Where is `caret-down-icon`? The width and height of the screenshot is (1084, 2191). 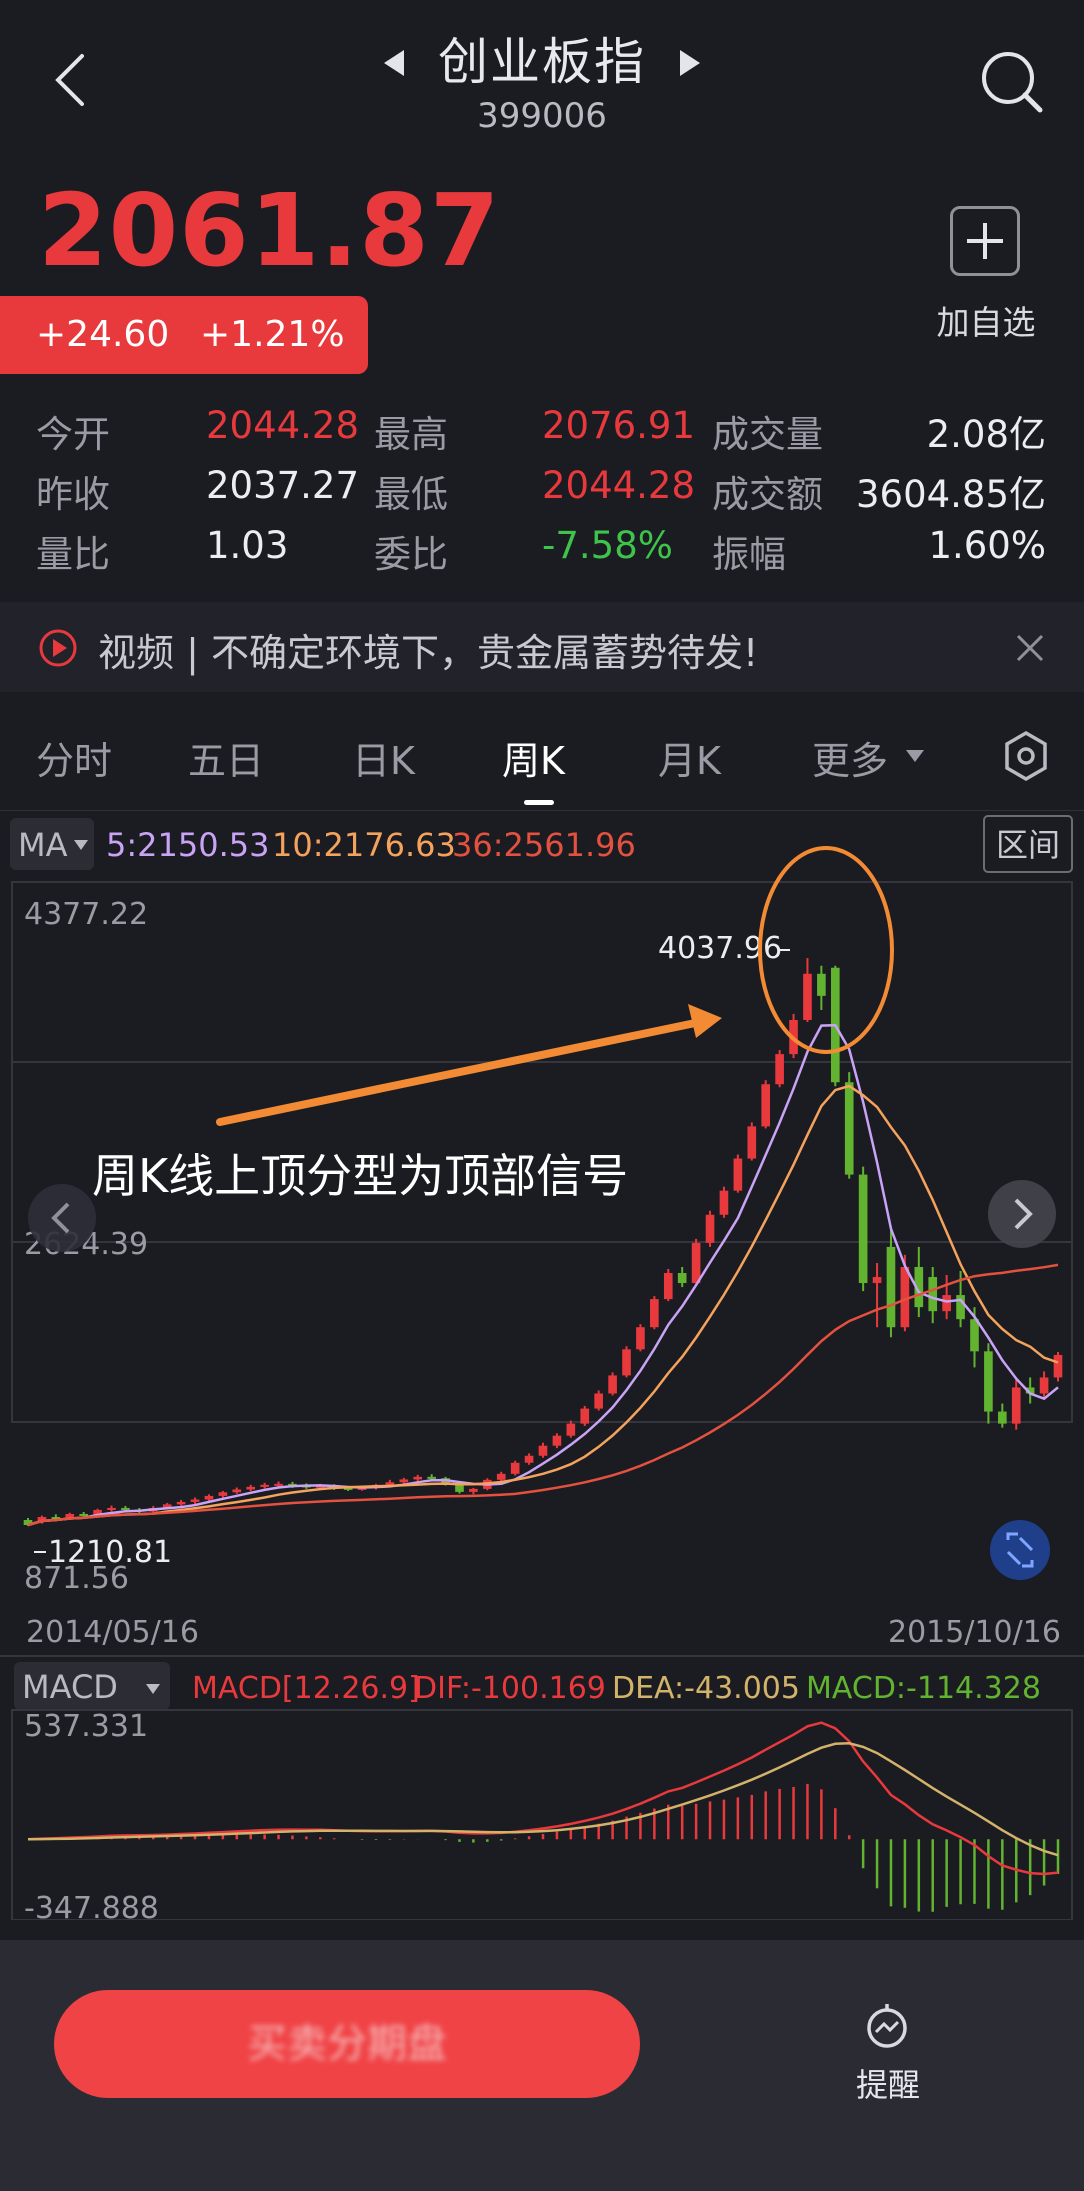
caret-down-icon is located at coordinates (915, 756).